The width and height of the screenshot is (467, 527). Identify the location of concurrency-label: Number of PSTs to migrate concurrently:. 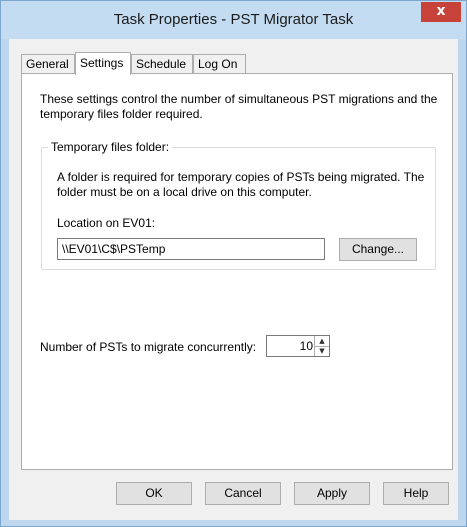
(148, 347).